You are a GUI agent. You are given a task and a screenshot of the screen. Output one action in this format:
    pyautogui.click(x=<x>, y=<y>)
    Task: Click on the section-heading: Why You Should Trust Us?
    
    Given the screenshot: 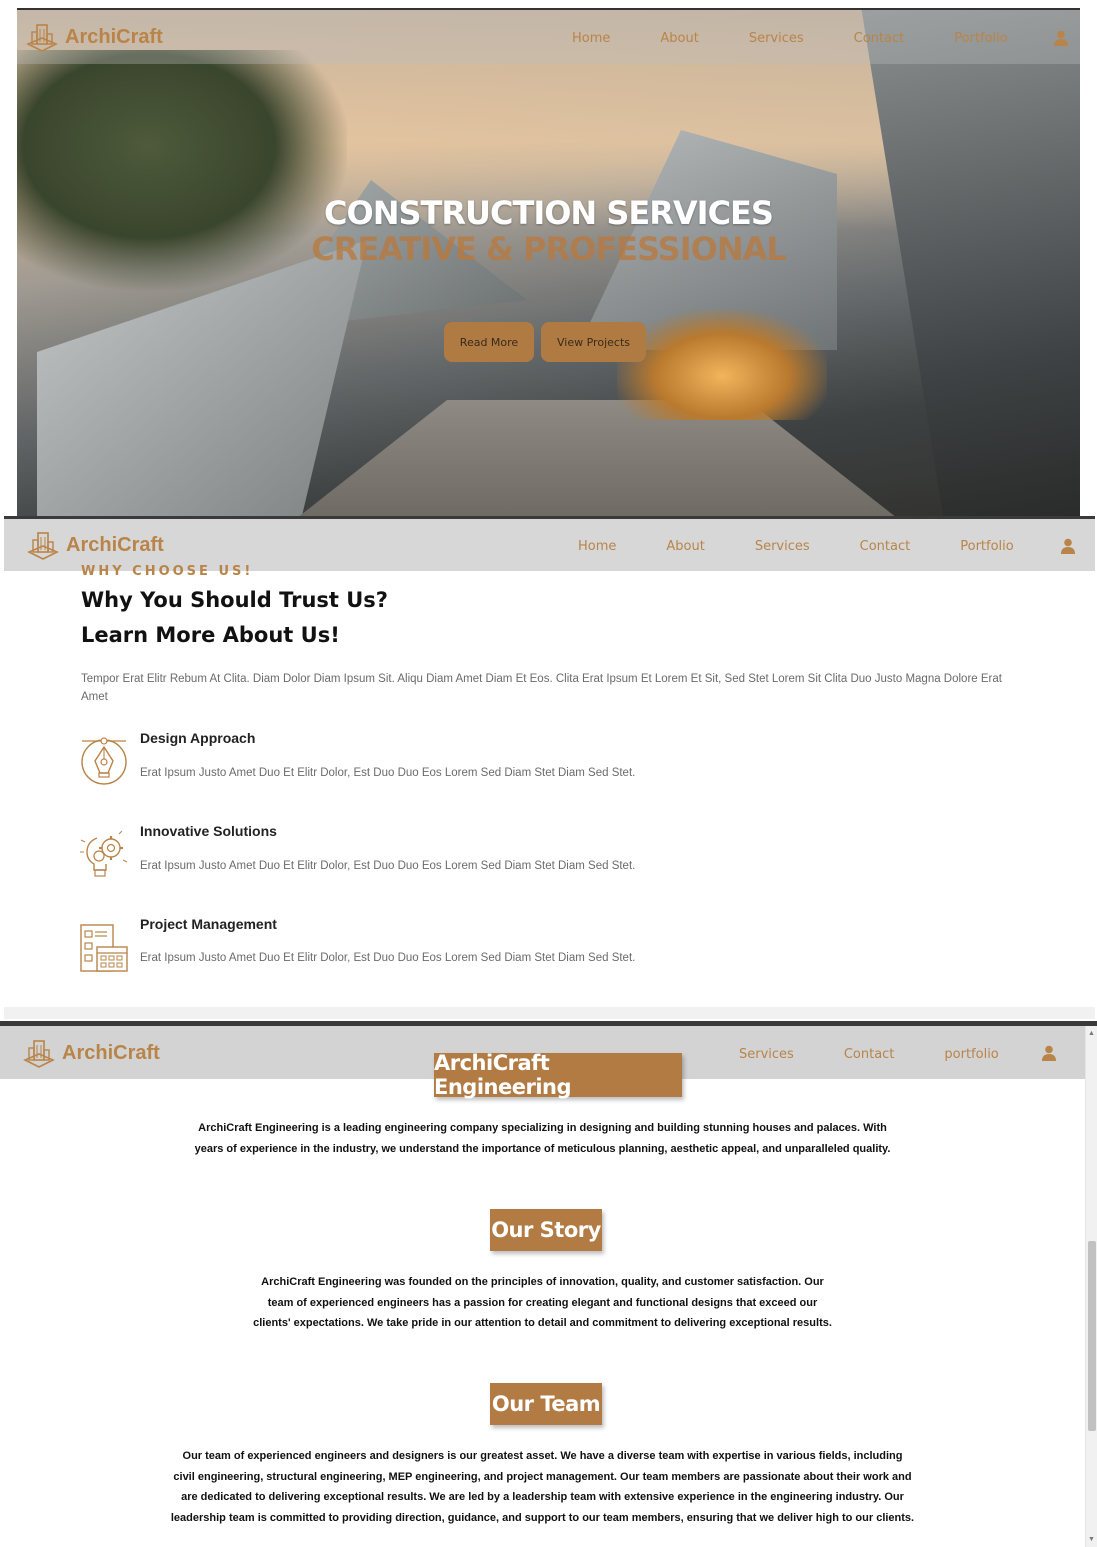 What is the action you would take?
    pyautogui.click(x=234, y=600)
    